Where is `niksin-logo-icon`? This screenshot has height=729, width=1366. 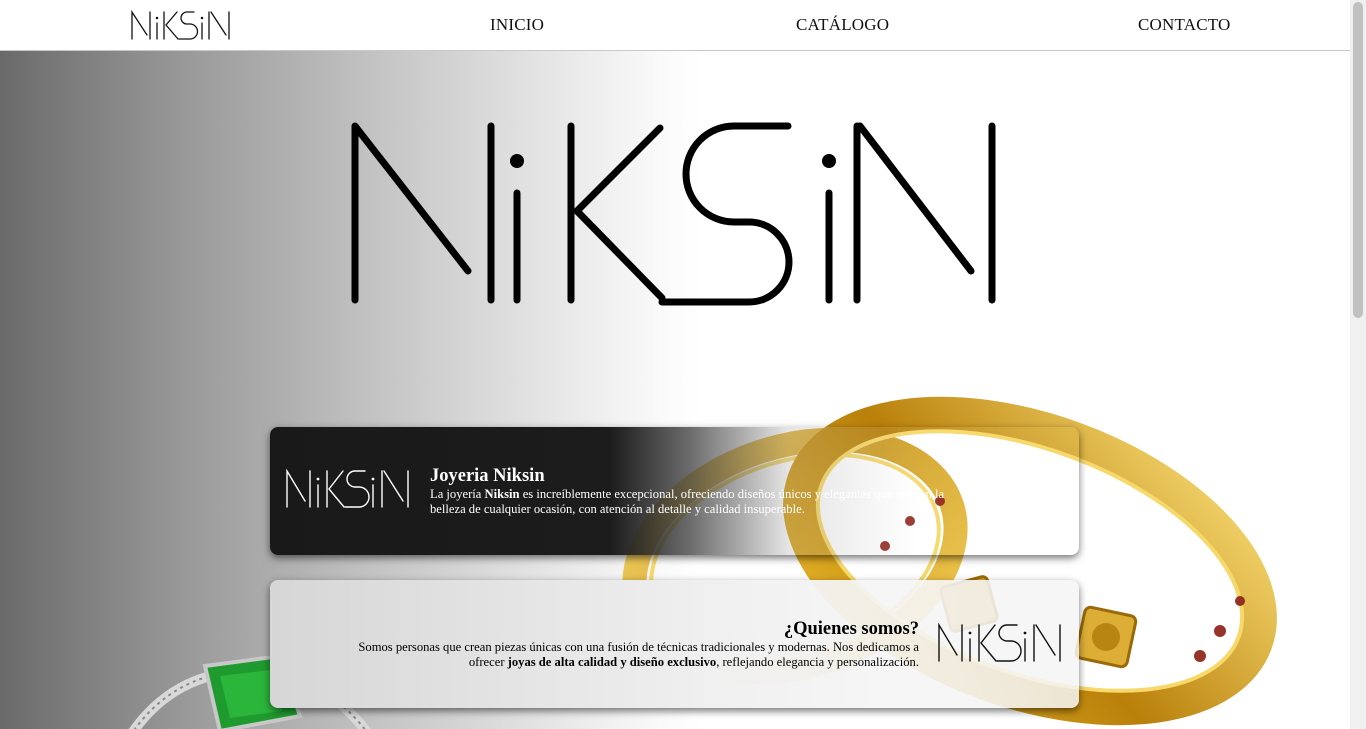
niksin-logo-icon is located at coordinates (181, 25).